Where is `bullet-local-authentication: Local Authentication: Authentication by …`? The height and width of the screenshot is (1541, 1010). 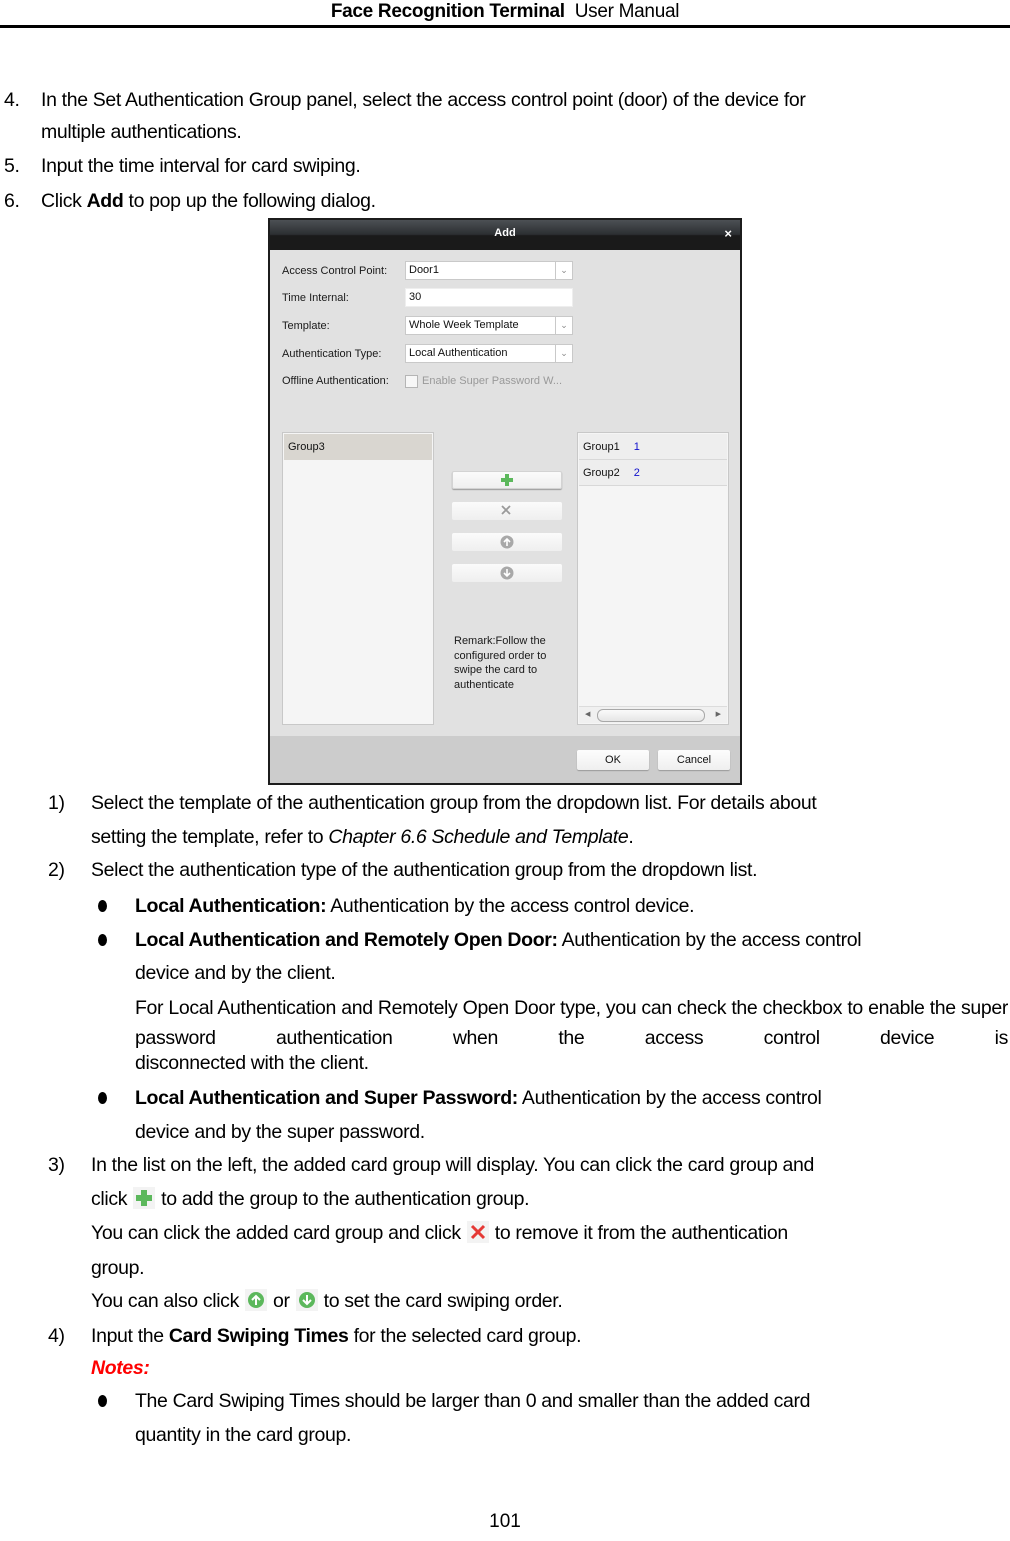
bullet-local-authentication: Local Authentication: Authentication by … is located at coordinates (415, 906).